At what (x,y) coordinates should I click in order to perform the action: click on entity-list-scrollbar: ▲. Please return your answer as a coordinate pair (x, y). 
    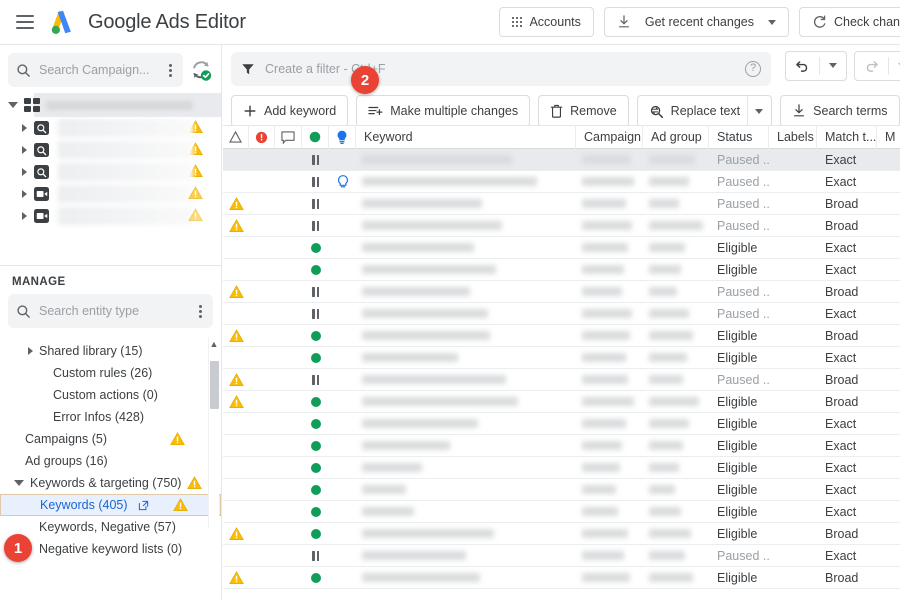
    Looking at the image, I should click on (213, 433).